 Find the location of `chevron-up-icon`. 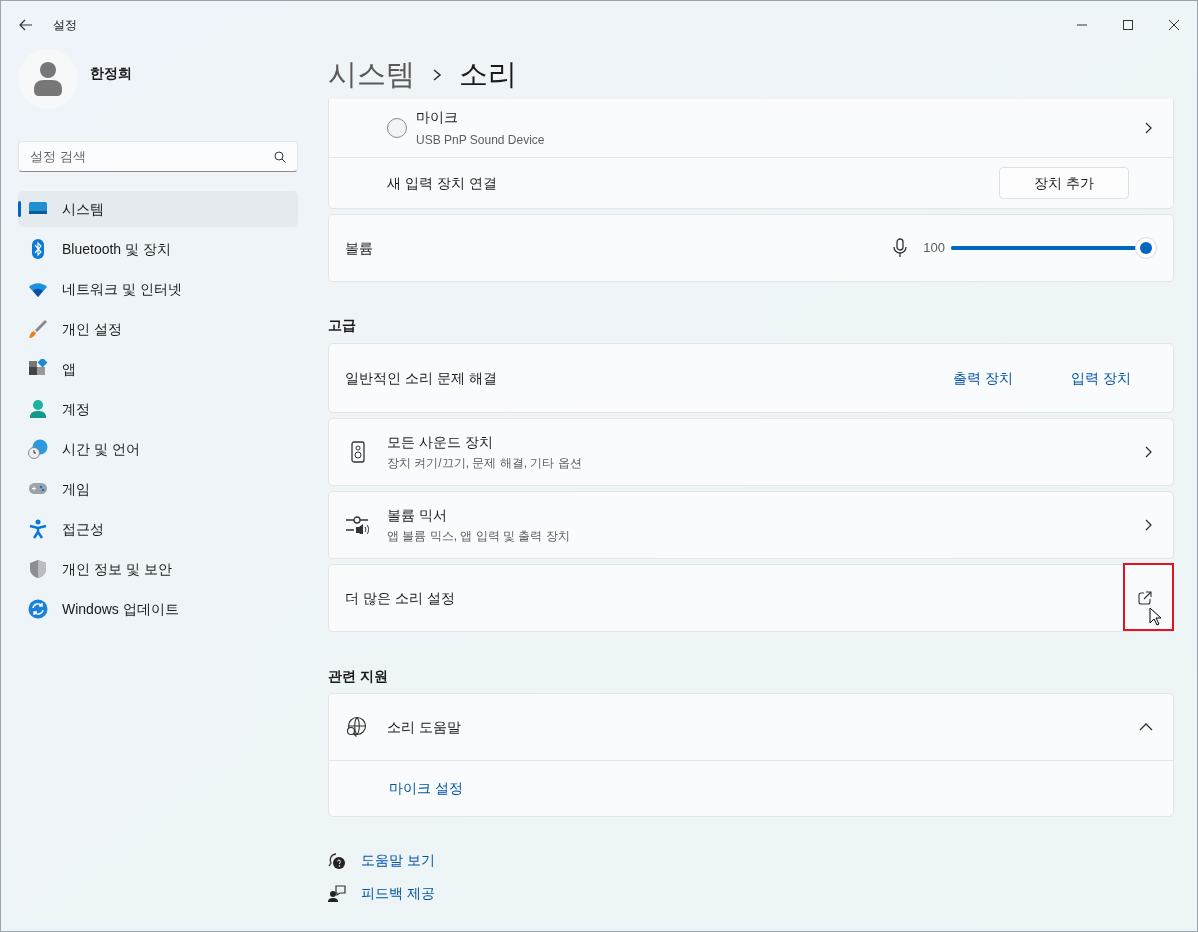

chevron-up-icon is located at coordinates (1146, 727).